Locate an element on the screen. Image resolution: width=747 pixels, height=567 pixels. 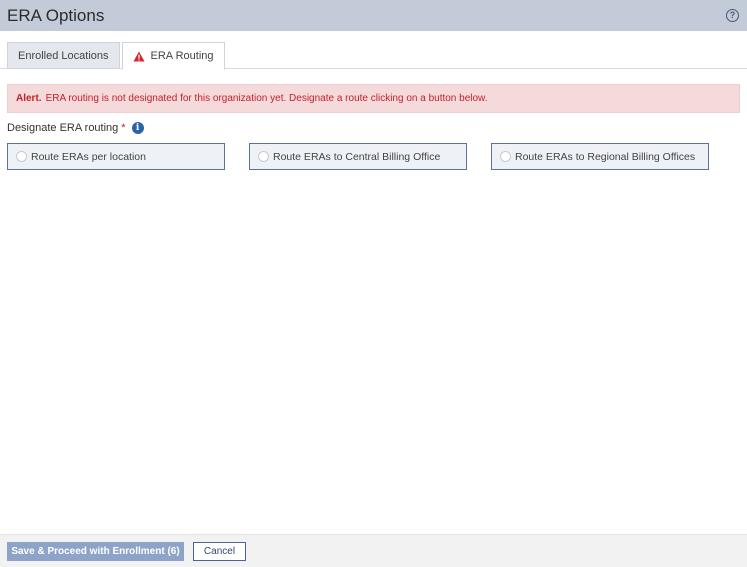
route-regional-billing-option: Route ERAs to Regional Billing Offices is located at coordinates (600, 156).